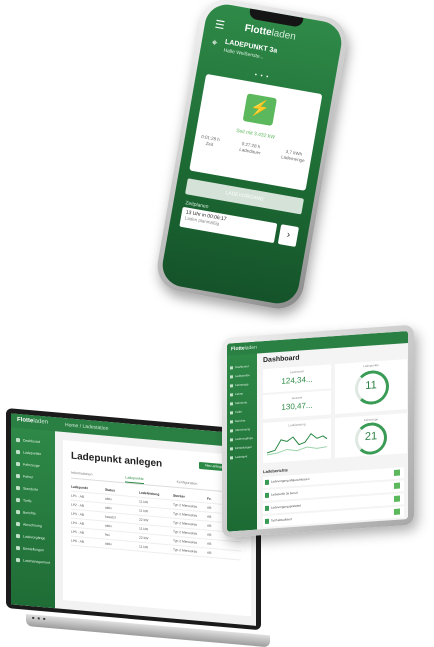 The width and height of the screenshot is (434, 647). Describe the element at coordinates (294, 156) in the screenshot. I see `stat-item: 3,7 kWh Lademenge` at that location.